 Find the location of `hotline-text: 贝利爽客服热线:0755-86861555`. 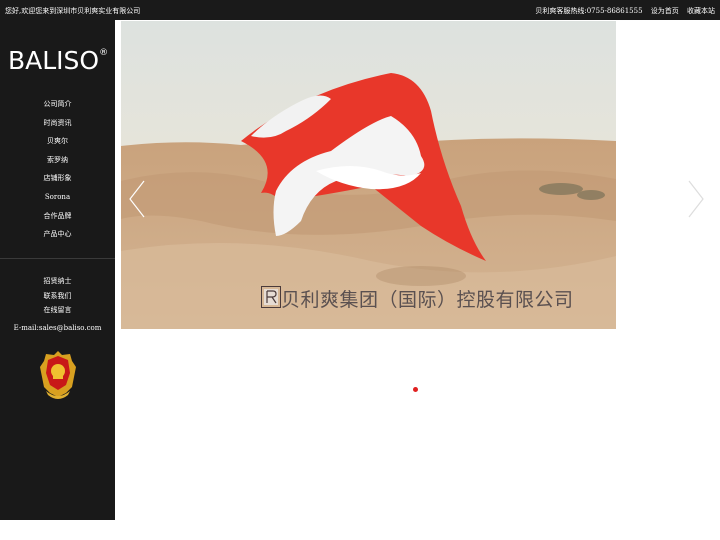

hotline-text: 贝利爽客服热线:0755-86861555 is located at coordinates (589, 11).